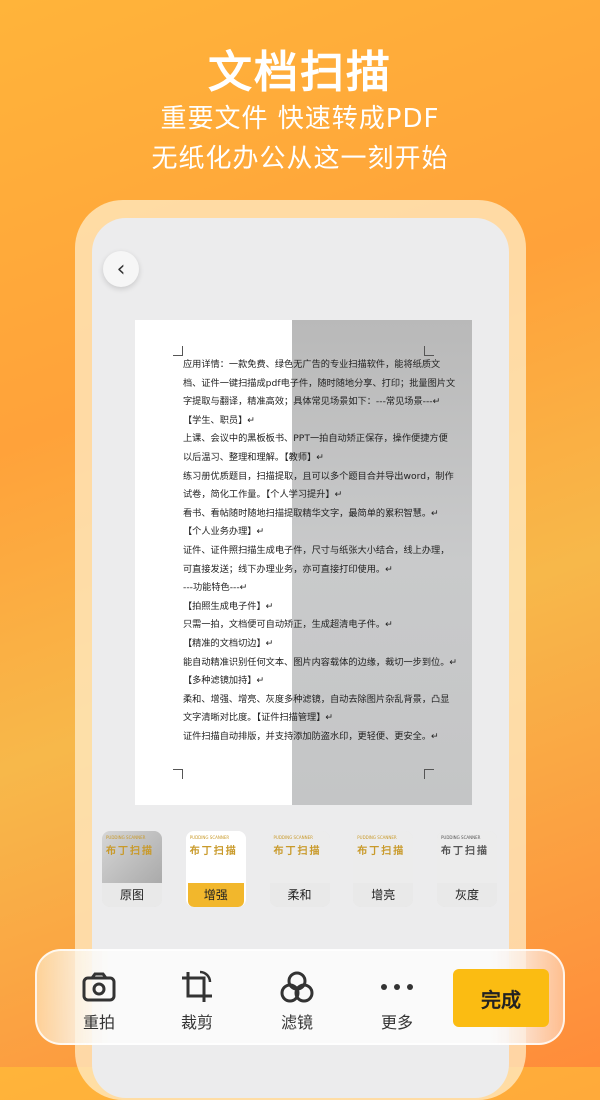  I want to click on retake-button: 重拍, so click(99, 1001).